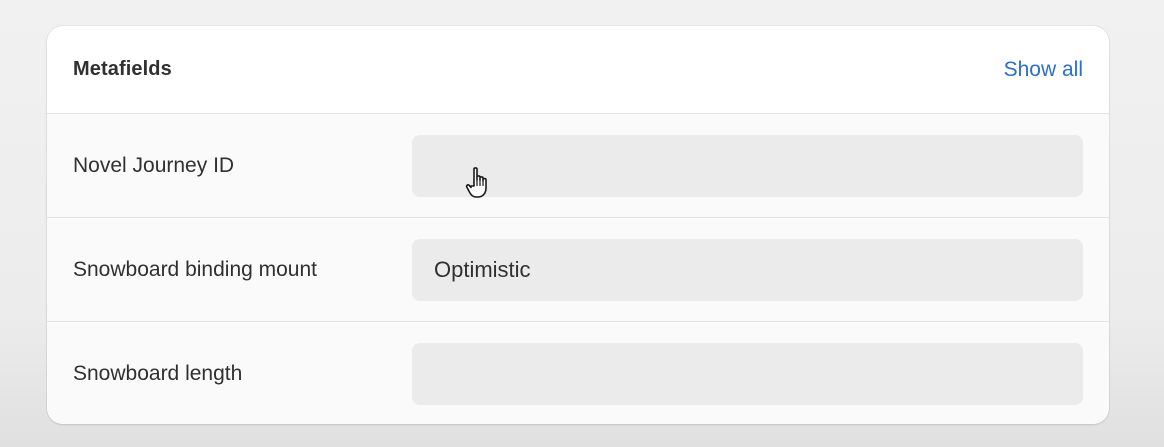  I want to click on novel-journey-id-input, so click(747, 166).